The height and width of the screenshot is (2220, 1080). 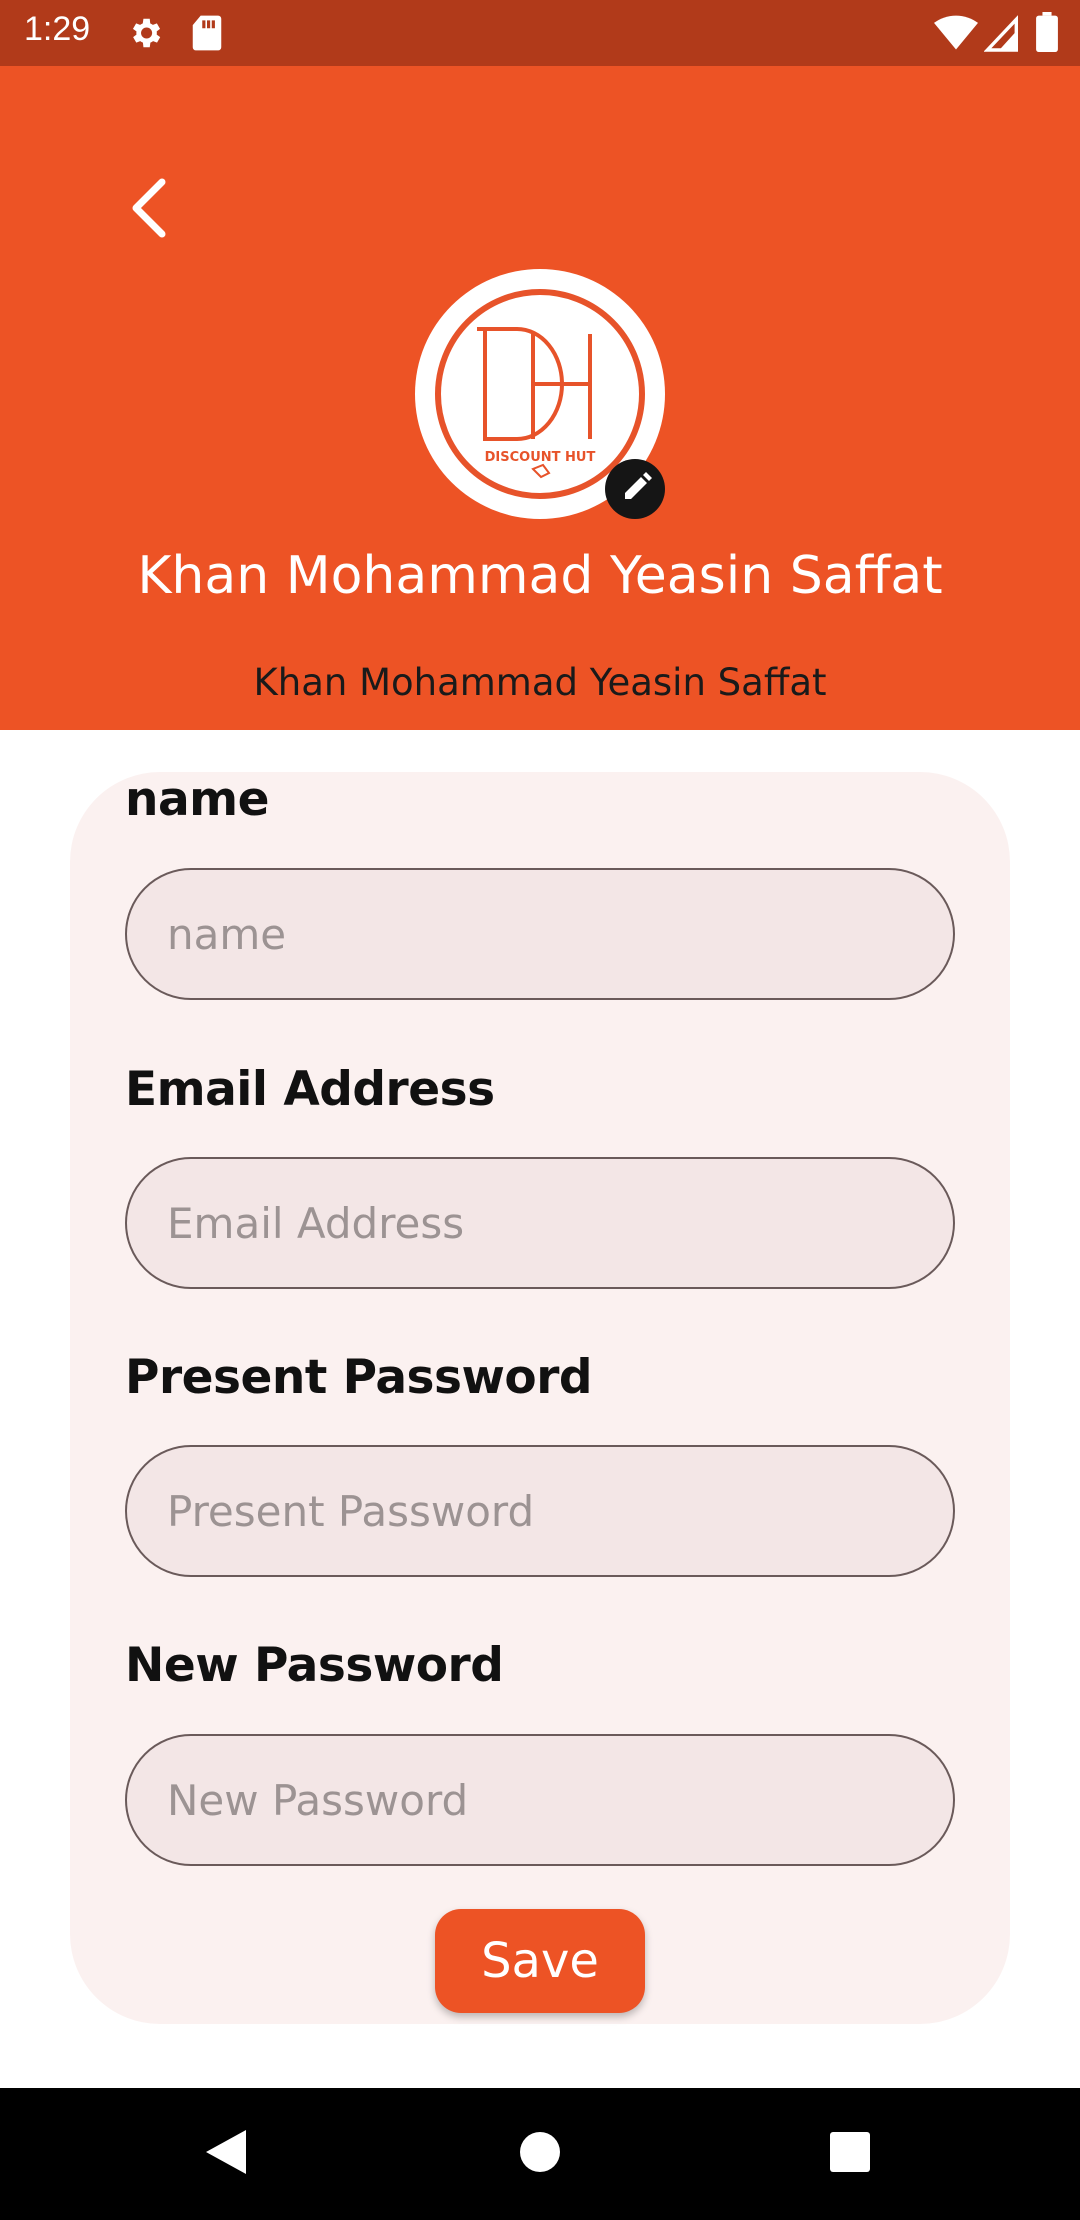 I want to click on nav-back-button, so click(x=226, y=2154).